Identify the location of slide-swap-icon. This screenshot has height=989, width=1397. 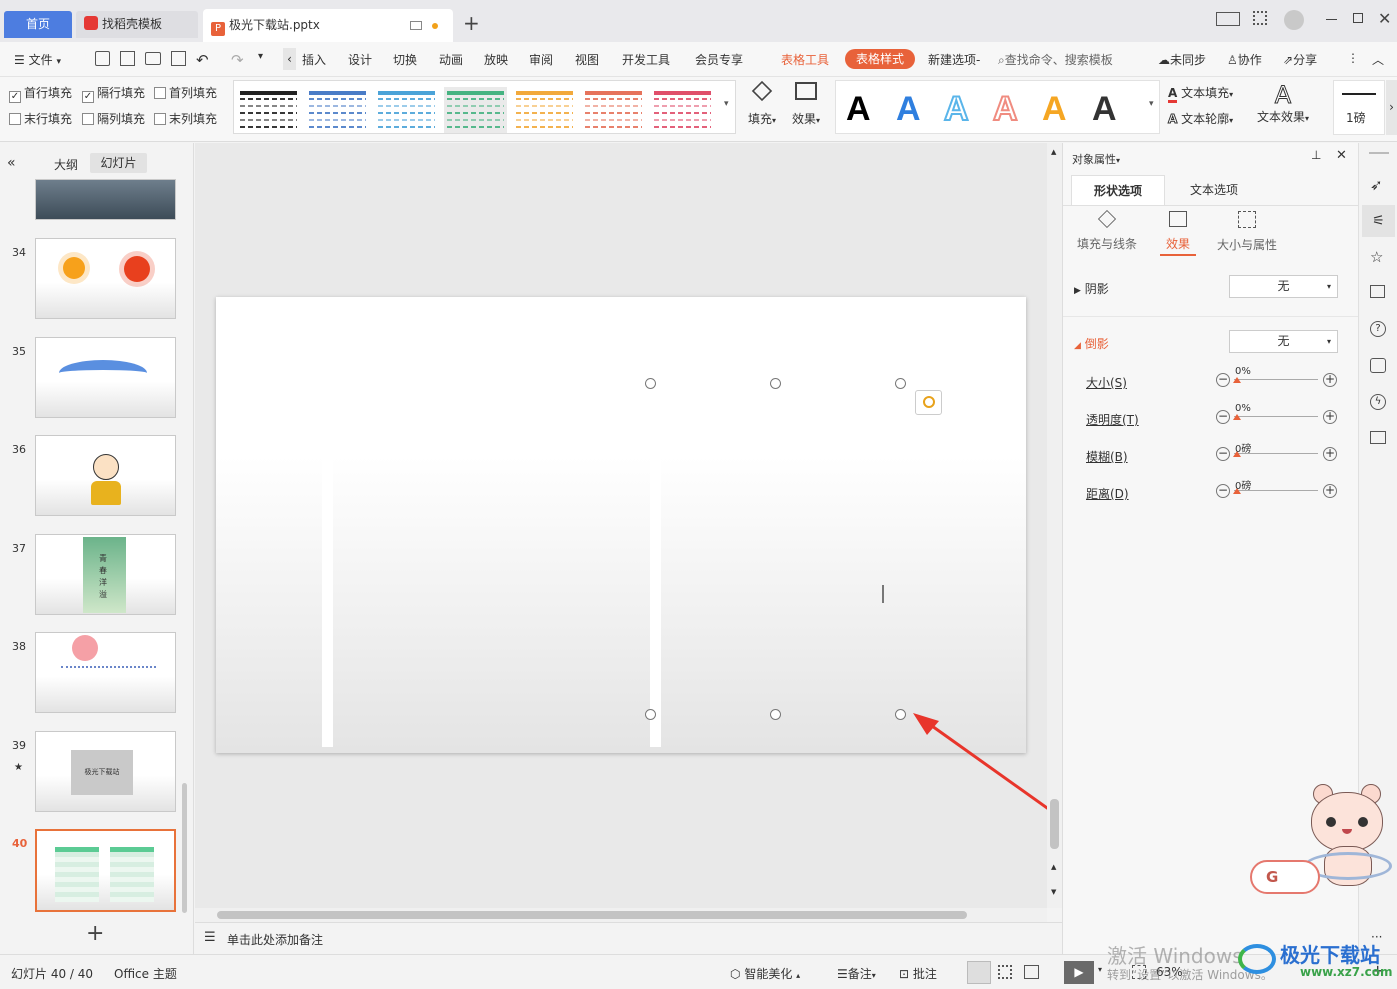
(1377, 291).